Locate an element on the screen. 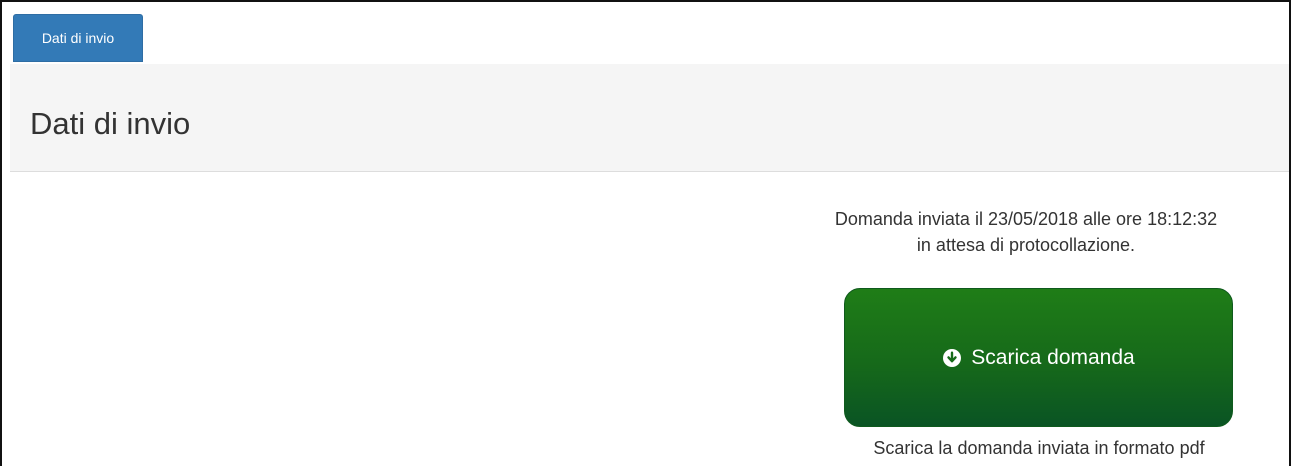 The width and height of the screenshot is (1291, 466). page-title: Dati di invio is located at coordinates (110, 123).